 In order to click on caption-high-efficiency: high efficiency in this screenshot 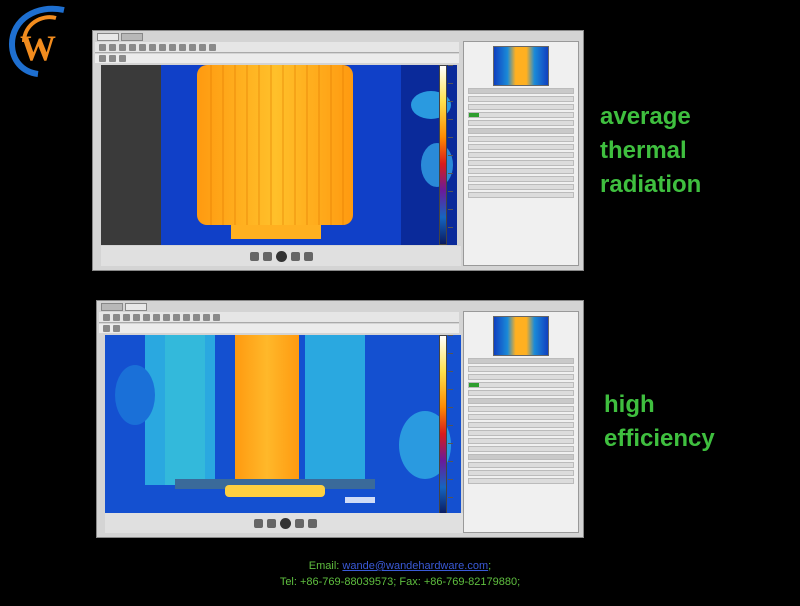, I will do `click(659, 422)`.